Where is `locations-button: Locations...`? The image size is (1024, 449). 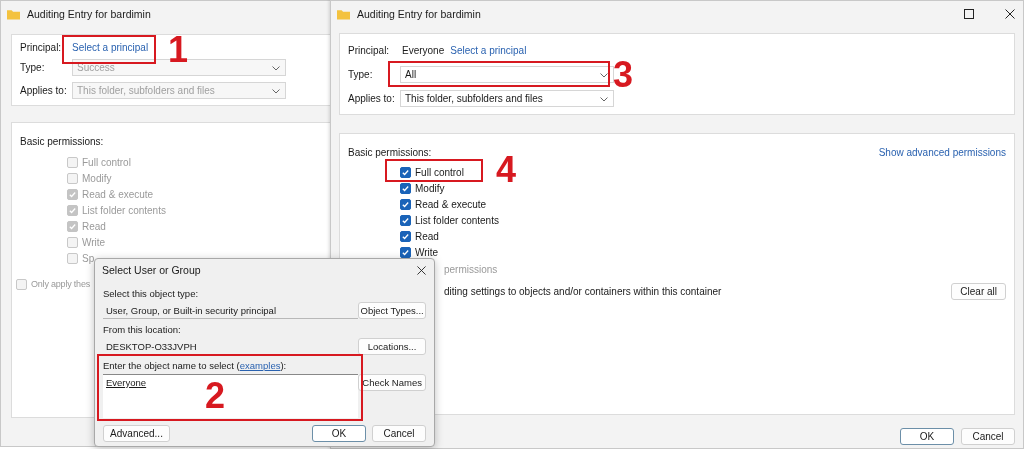 locations-button: Locations... is located at coordinates (392, 346).